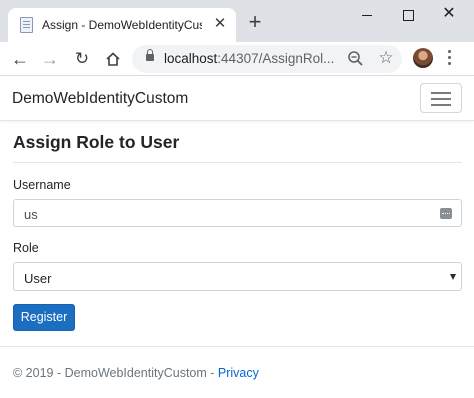 The width and height of the screenshot is (474, 398). I want to click on browser-tab: Assign - DemoWebIdentityCusto ✕, so click(122, 25).